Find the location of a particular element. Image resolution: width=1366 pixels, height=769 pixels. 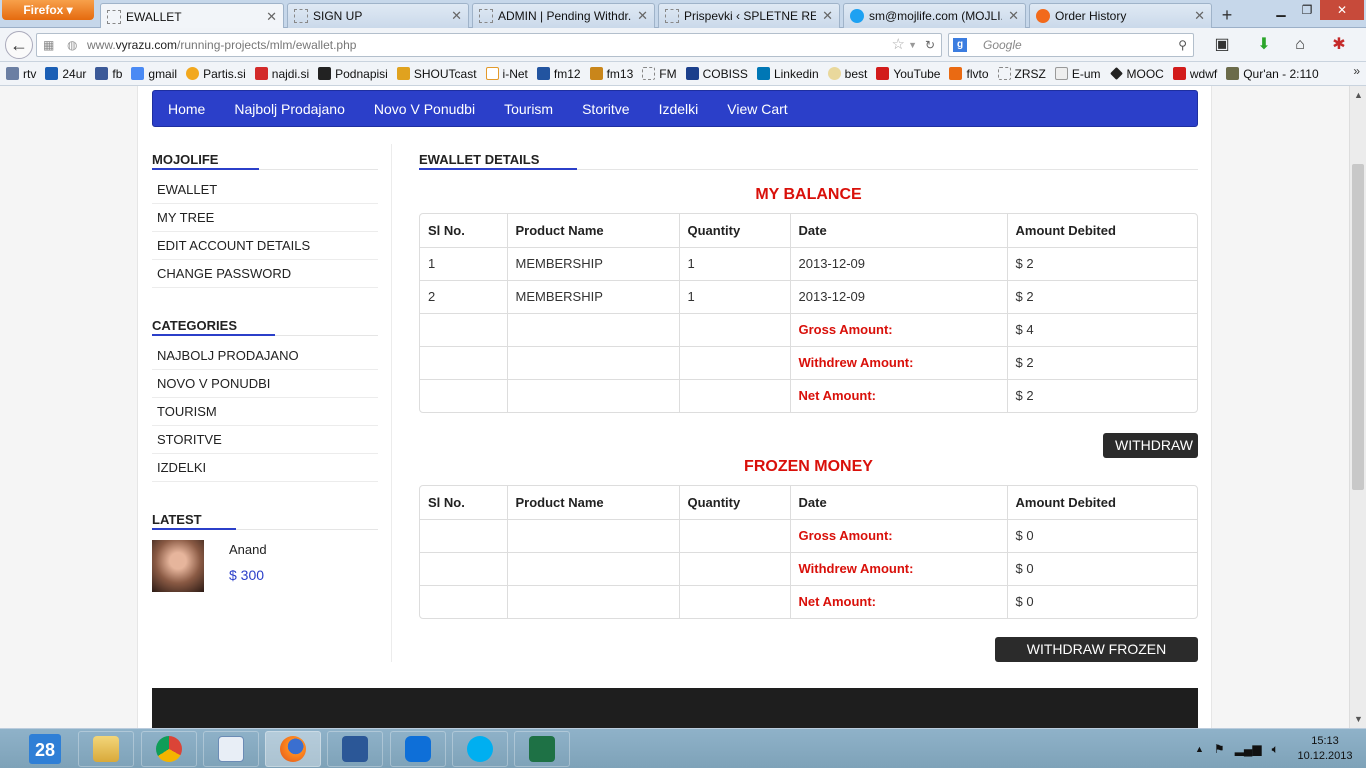

latest-product: Anand $ 300 is located at coordinates (265, 566).